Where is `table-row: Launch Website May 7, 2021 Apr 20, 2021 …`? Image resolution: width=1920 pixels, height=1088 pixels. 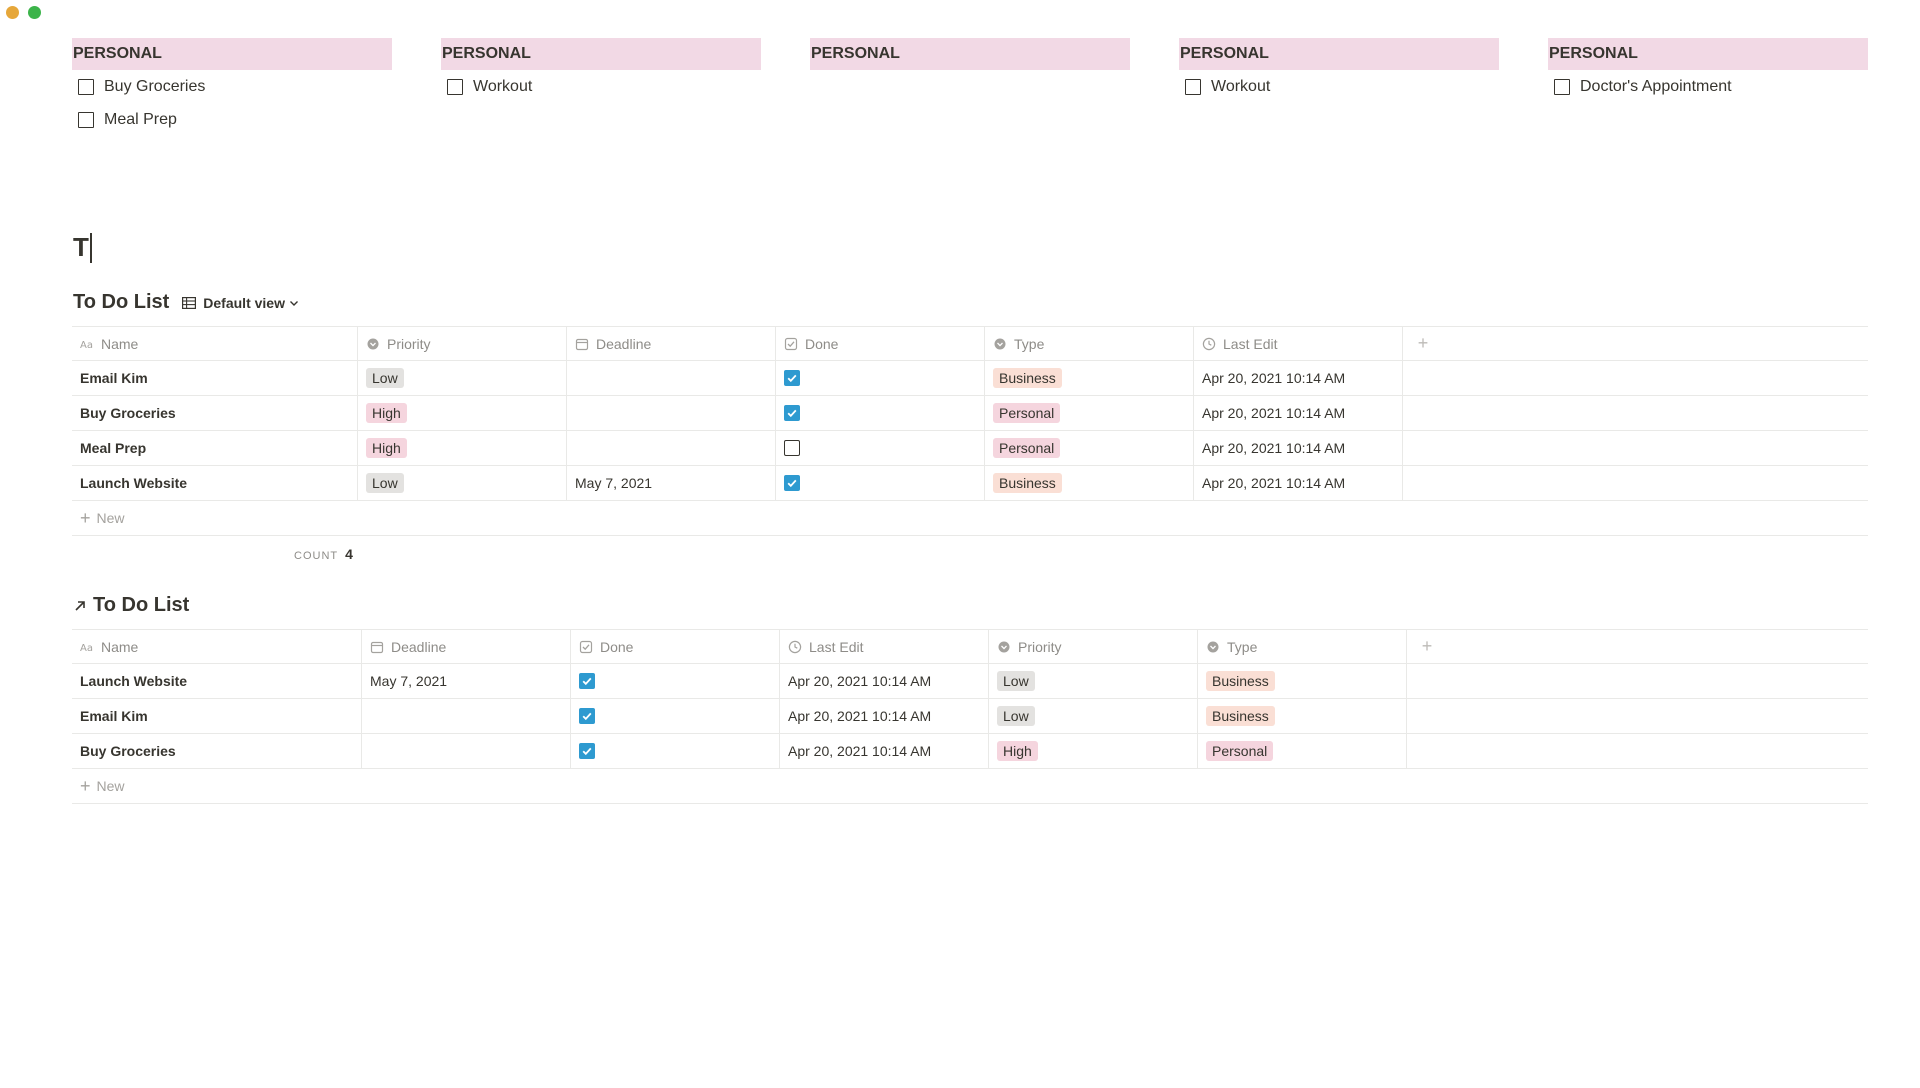
table-row: Launch Website May 7, 2021 Apr 20, 2021 … is located at coordinates (970, 681).